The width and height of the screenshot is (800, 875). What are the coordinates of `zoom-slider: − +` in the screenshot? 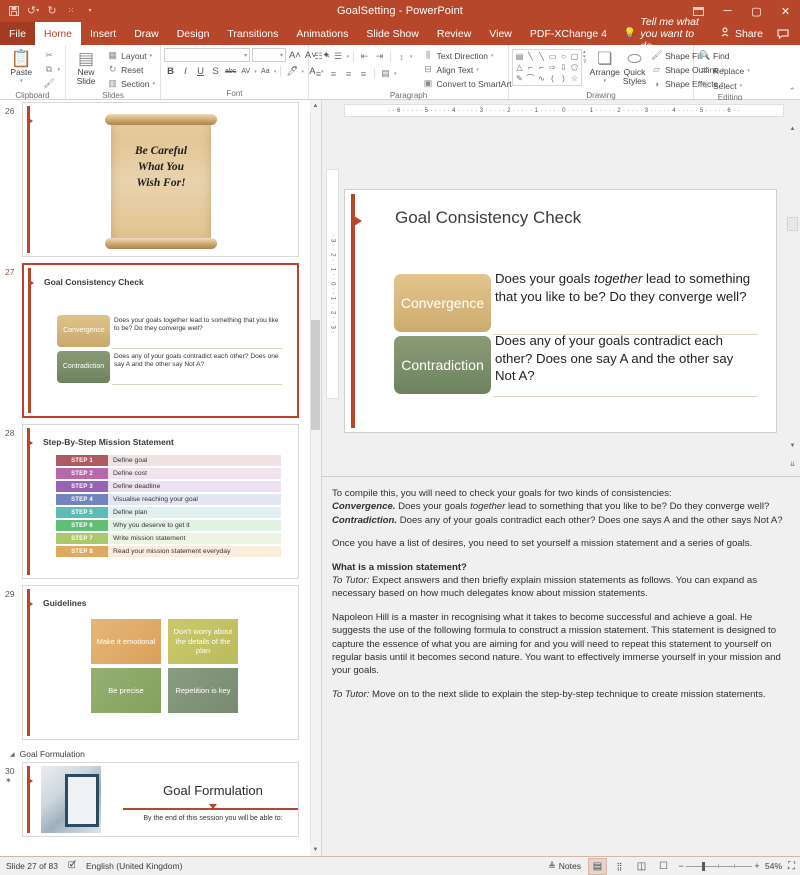 It's located at (719, 866).